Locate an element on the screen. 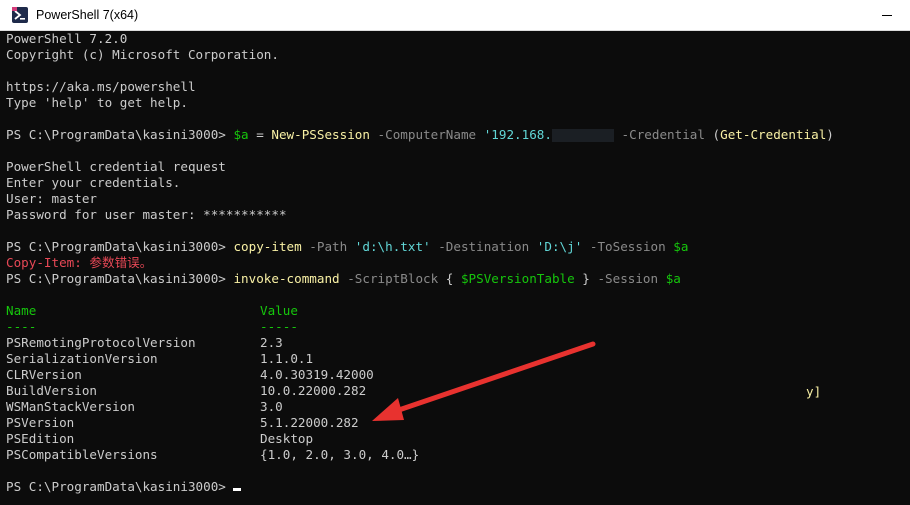 The width and height of the screenshot is (910, 505). text-cursor is located at coordinates (237, 489).